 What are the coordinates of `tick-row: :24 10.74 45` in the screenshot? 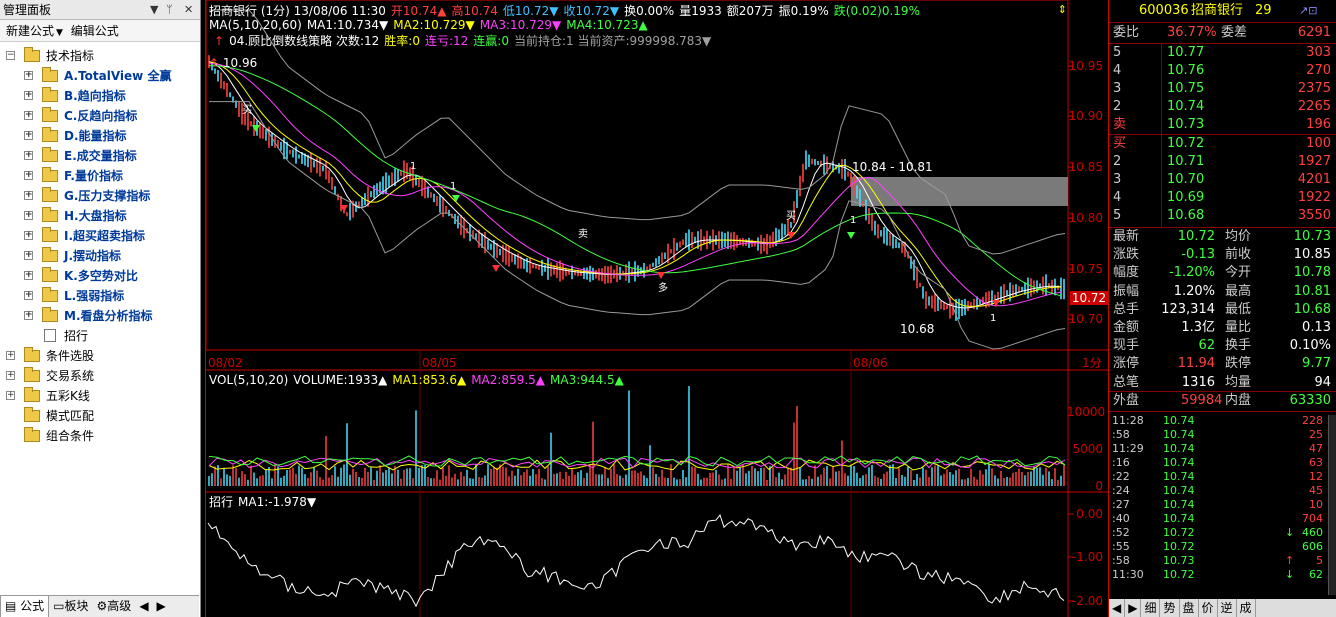 It's located at (1222, 491).